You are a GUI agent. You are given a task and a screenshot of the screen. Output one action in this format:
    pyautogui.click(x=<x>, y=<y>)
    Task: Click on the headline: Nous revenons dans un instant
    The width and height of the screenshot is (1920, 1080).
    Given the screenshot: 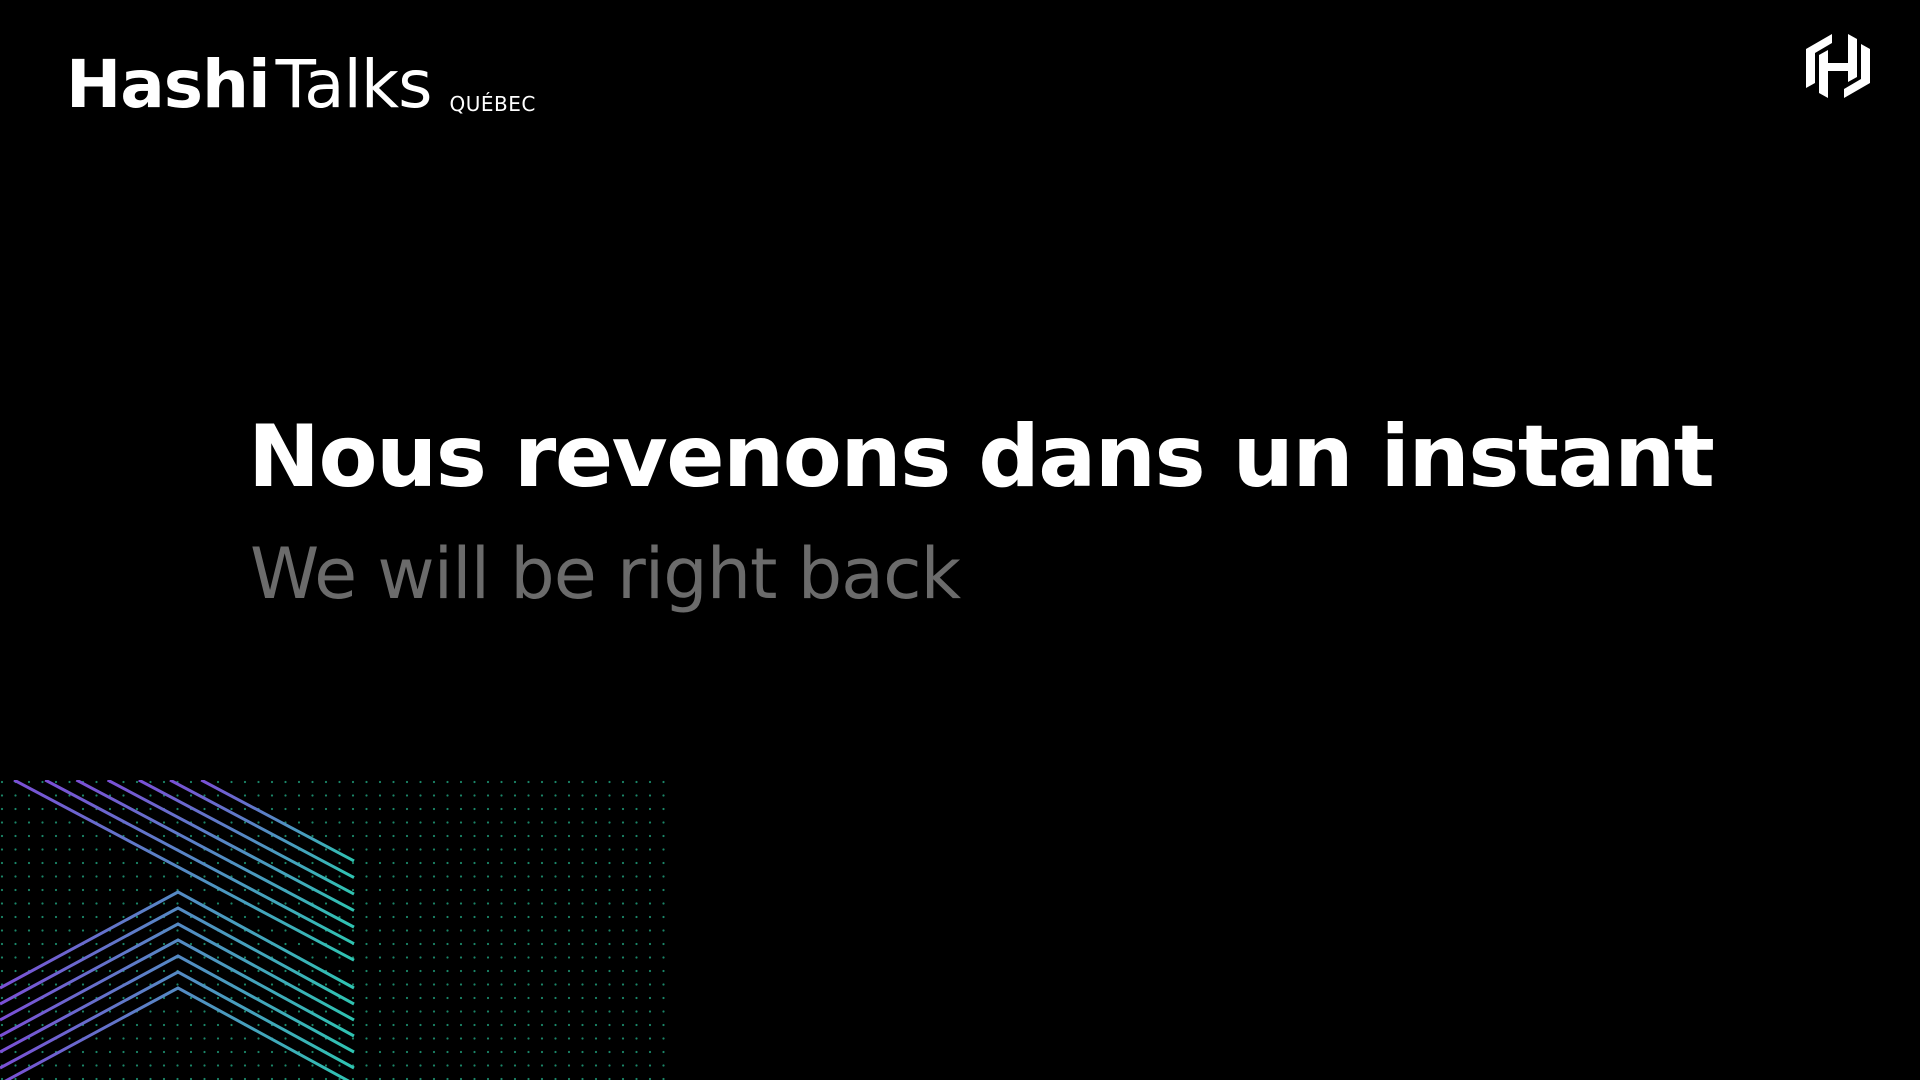 What is the action you would take?
    pyautogui.click(x=981, y=457)
    